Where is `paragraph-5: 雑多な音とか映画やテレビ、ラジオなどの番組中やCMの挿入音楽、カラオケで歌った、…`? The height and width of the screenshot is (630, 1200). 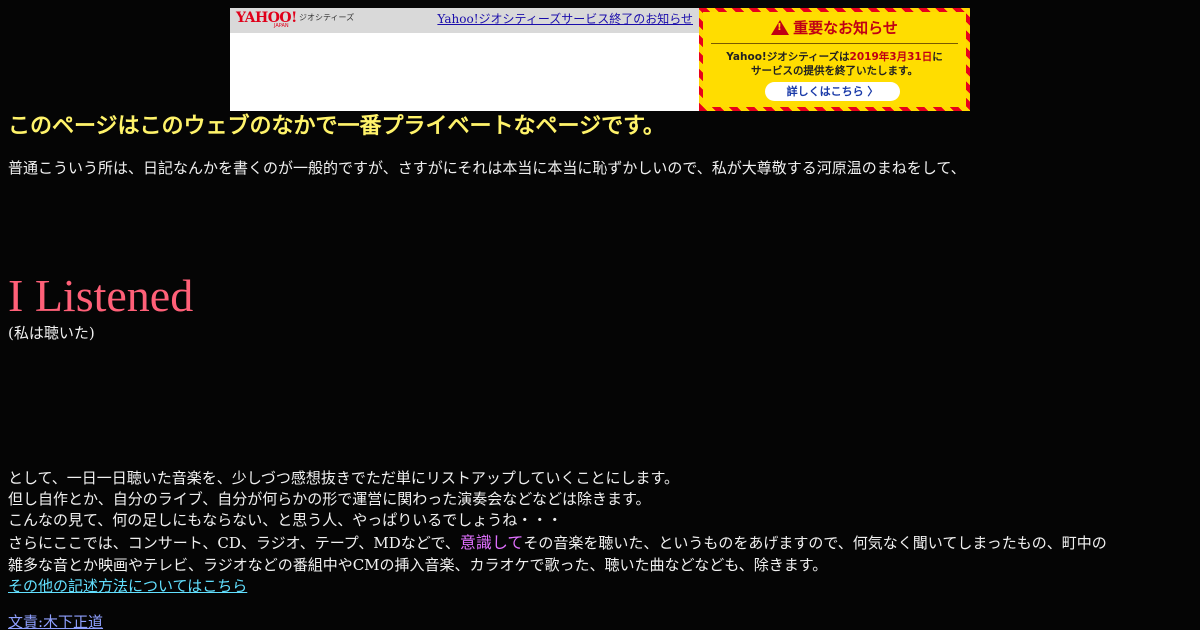
paragraph-5: 雑多な音とか映画やテレビ、ラジオなどの番組中やCMの挿入音楽、カラオケで歌った、… is located at coordinates (418, 565).